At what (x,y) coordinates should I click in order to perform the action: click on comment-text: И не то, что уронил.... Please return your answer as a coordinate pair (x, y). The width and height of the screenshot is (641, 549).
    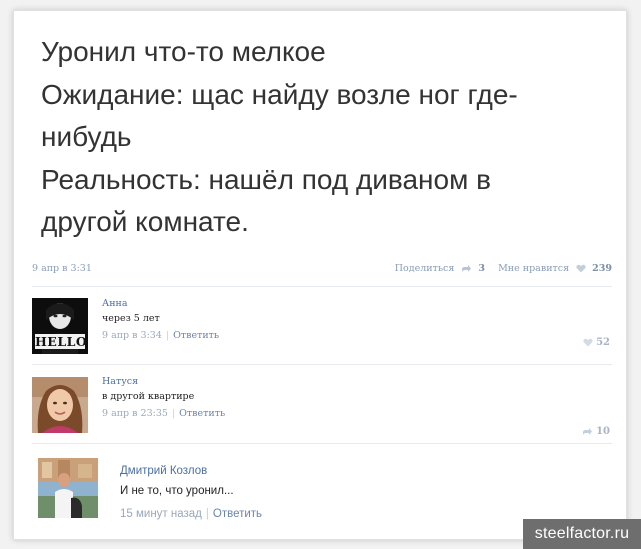
    Looking at the image, I should click on (177, 491).